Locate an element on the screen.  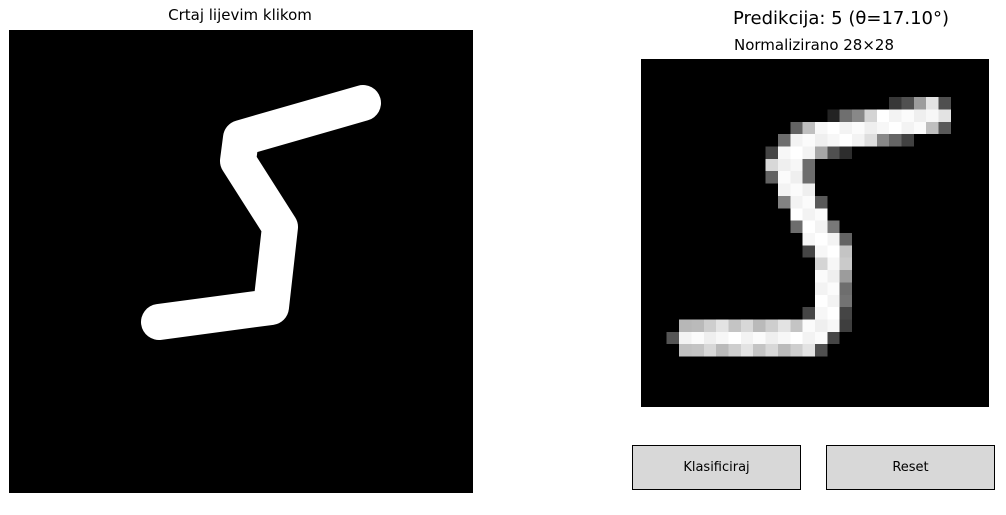
reset-button: Reset is located at coordinates (910, 467).